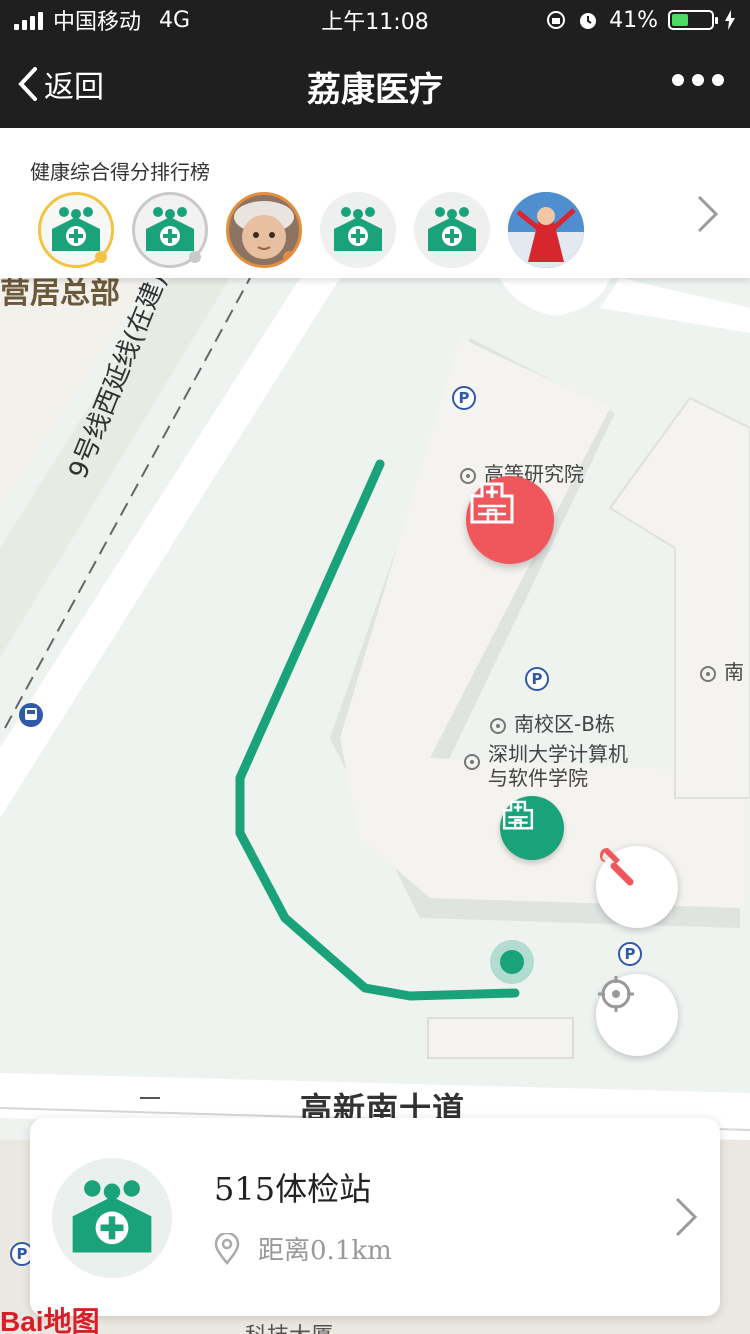 The image size is (750, 1334). What do you see at coordinates (546, 766) in the screenshot?
I see `poi-cs-college: 深圳大学计算机 与软件学院` at bounding box center [546, 766].